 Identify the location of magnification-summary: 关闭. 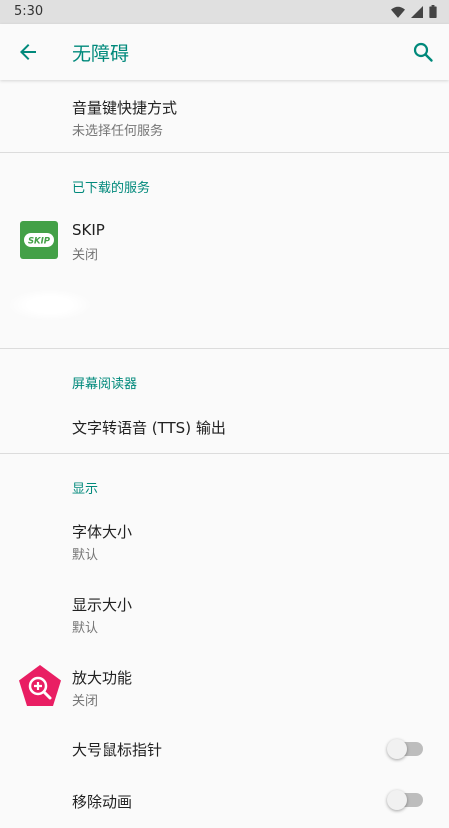
(85, 701).